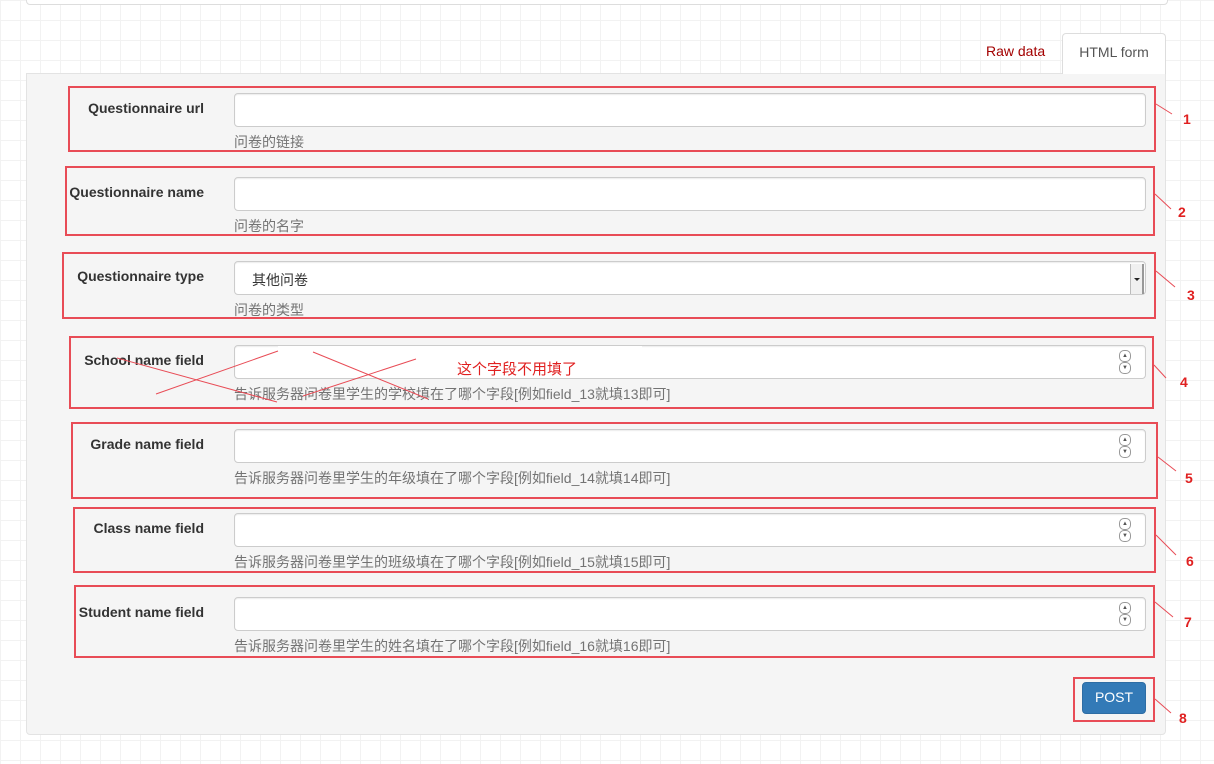 The height and width of the screenshot is (764, 1214). I want to click on questionnaire-name-label: Questionnaire name, so click(136, 192).